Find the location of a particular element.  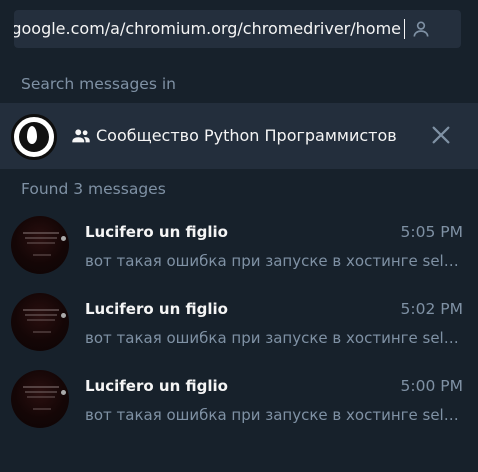

avatar-flame is located at coordinates (32, 135).